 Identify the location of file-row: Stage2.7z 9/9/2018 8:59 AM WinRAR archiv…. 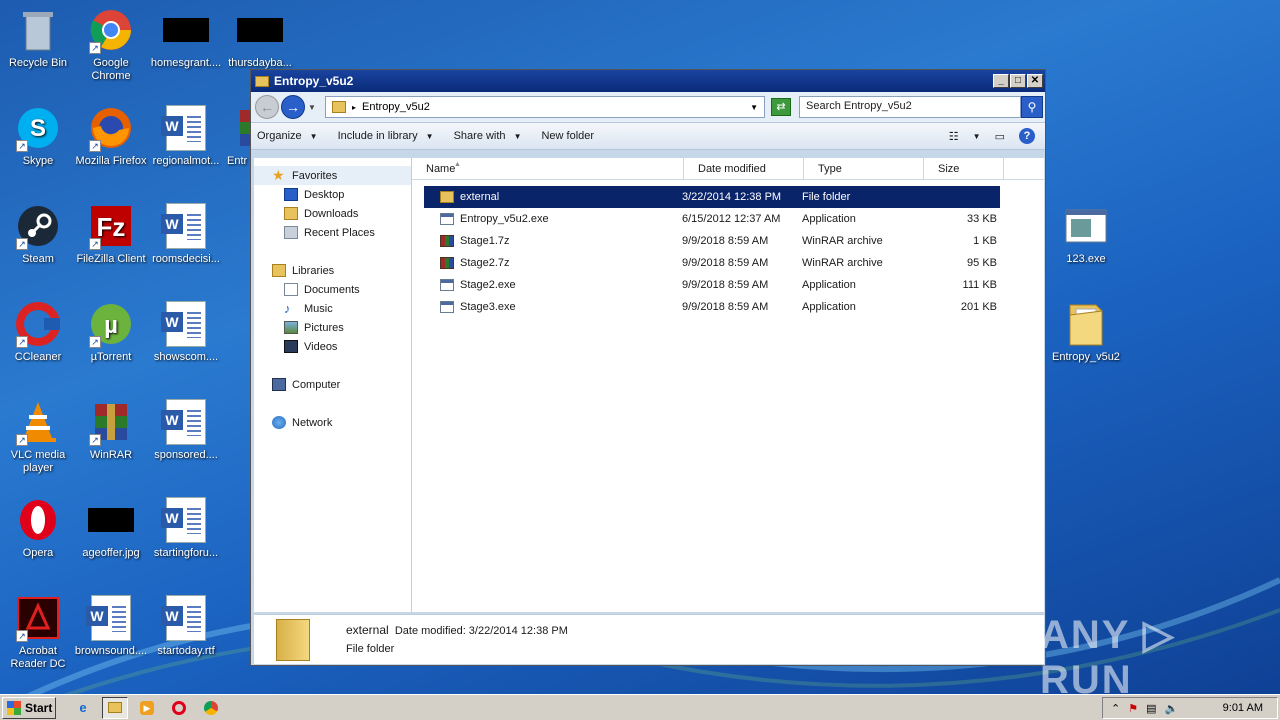
(712, 263).